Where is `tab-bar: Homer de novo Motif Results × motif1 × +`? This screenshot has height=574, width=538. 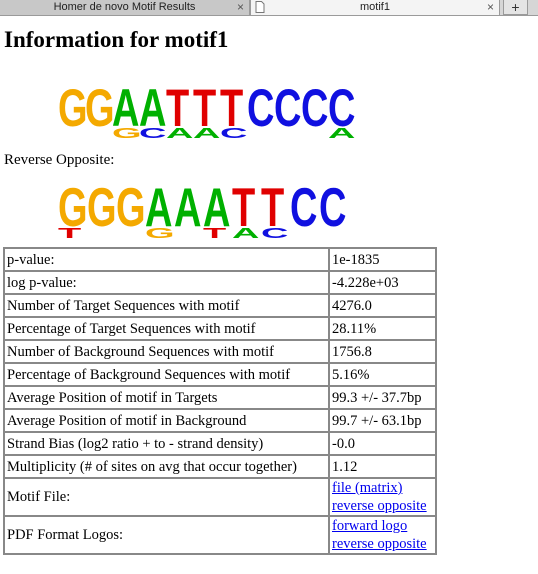 tab-bar: Homer de novo Motif Results × motif1 × + is located at coordinates (269, 8).